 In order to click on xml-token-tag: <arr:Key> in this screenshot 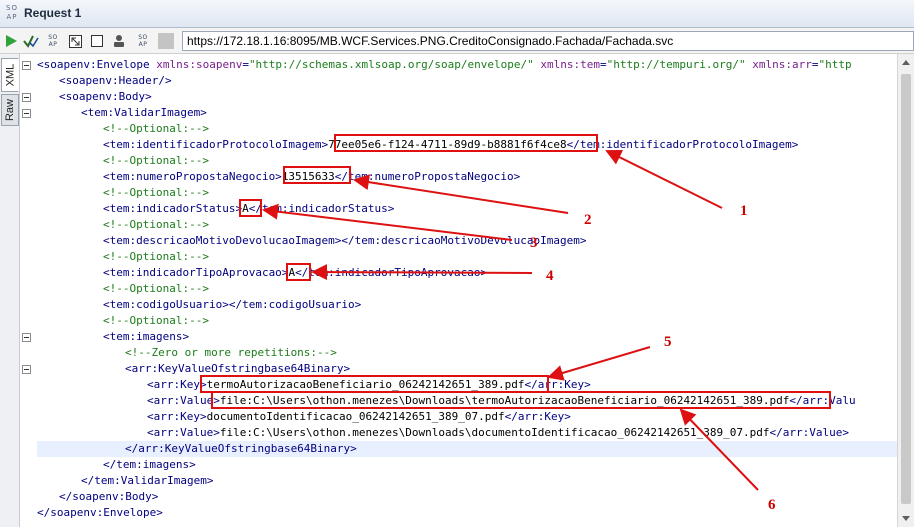, I will do `click(177, 416)`.